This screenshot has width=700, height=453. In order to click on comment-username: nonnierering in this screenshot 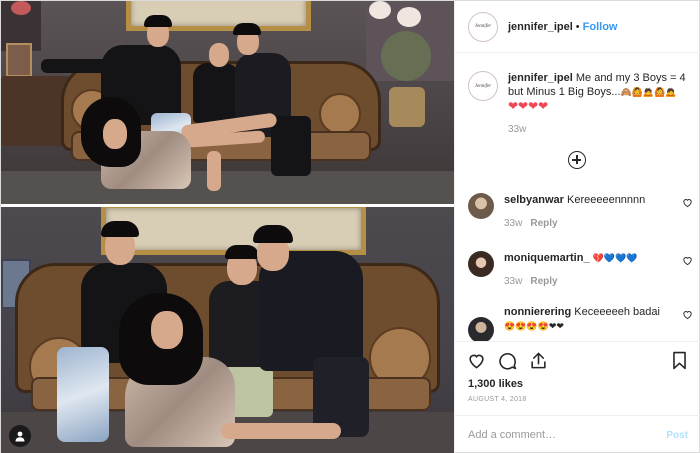, I will do `click(537, 312)`.